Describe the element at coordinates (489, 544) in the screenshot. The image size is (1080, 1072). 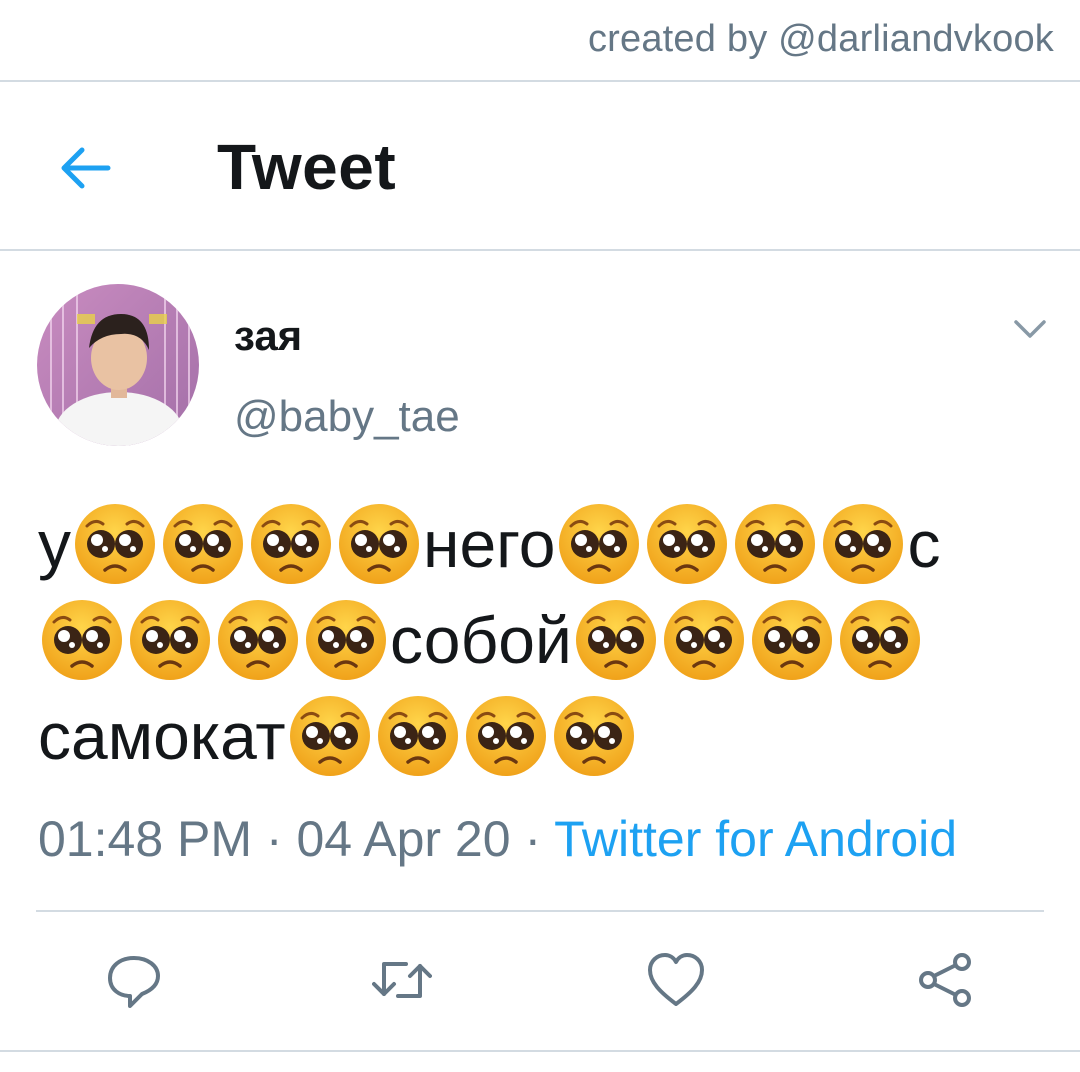
I see `tweet-word: него` at that location.